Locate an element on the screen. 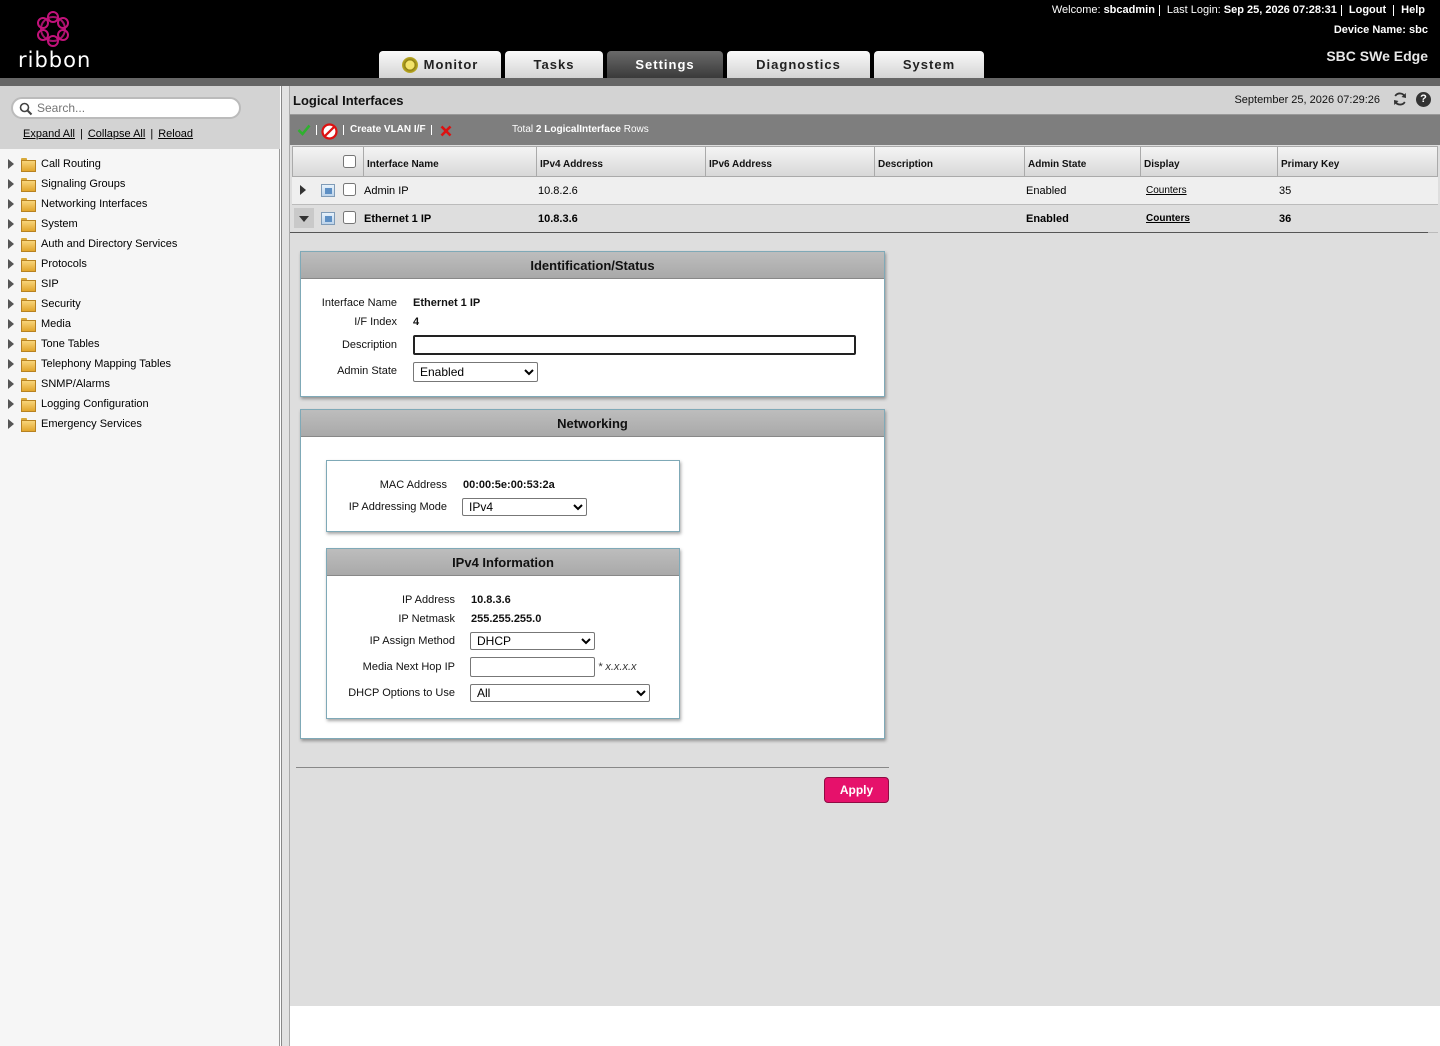 The image size is (1440, 1046). sidebar-item-auth-directory: Auth and Directory Services is located at coordinates (140, 244).